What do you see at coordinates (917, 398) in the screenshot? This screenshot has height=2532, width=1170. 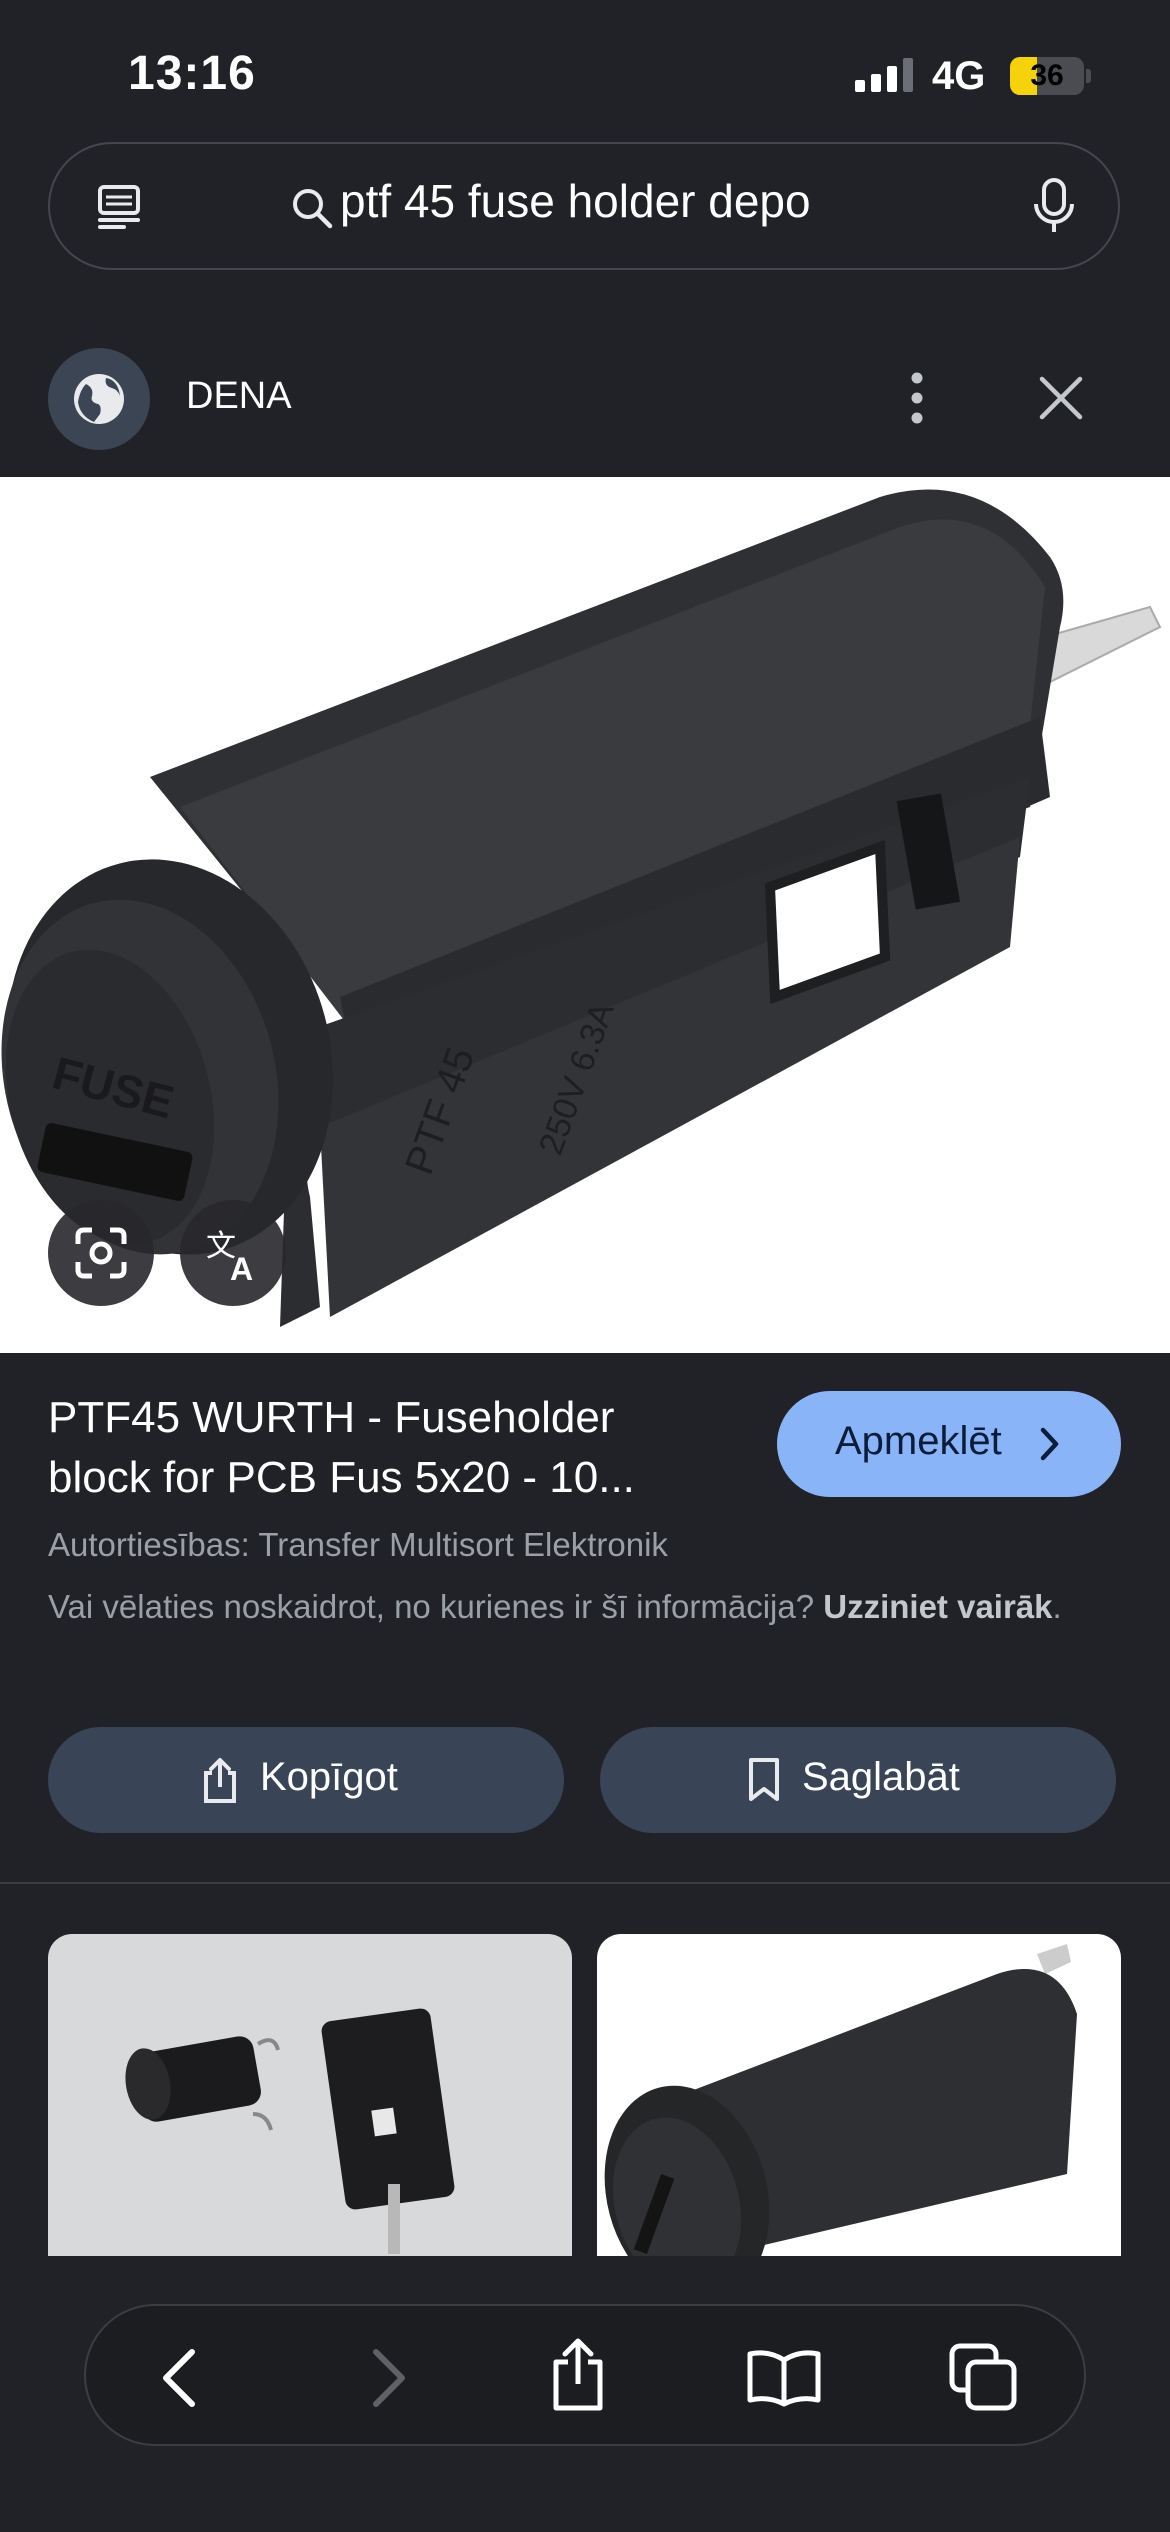 I see `more-vert-icon` at bounding box center [917, 398].